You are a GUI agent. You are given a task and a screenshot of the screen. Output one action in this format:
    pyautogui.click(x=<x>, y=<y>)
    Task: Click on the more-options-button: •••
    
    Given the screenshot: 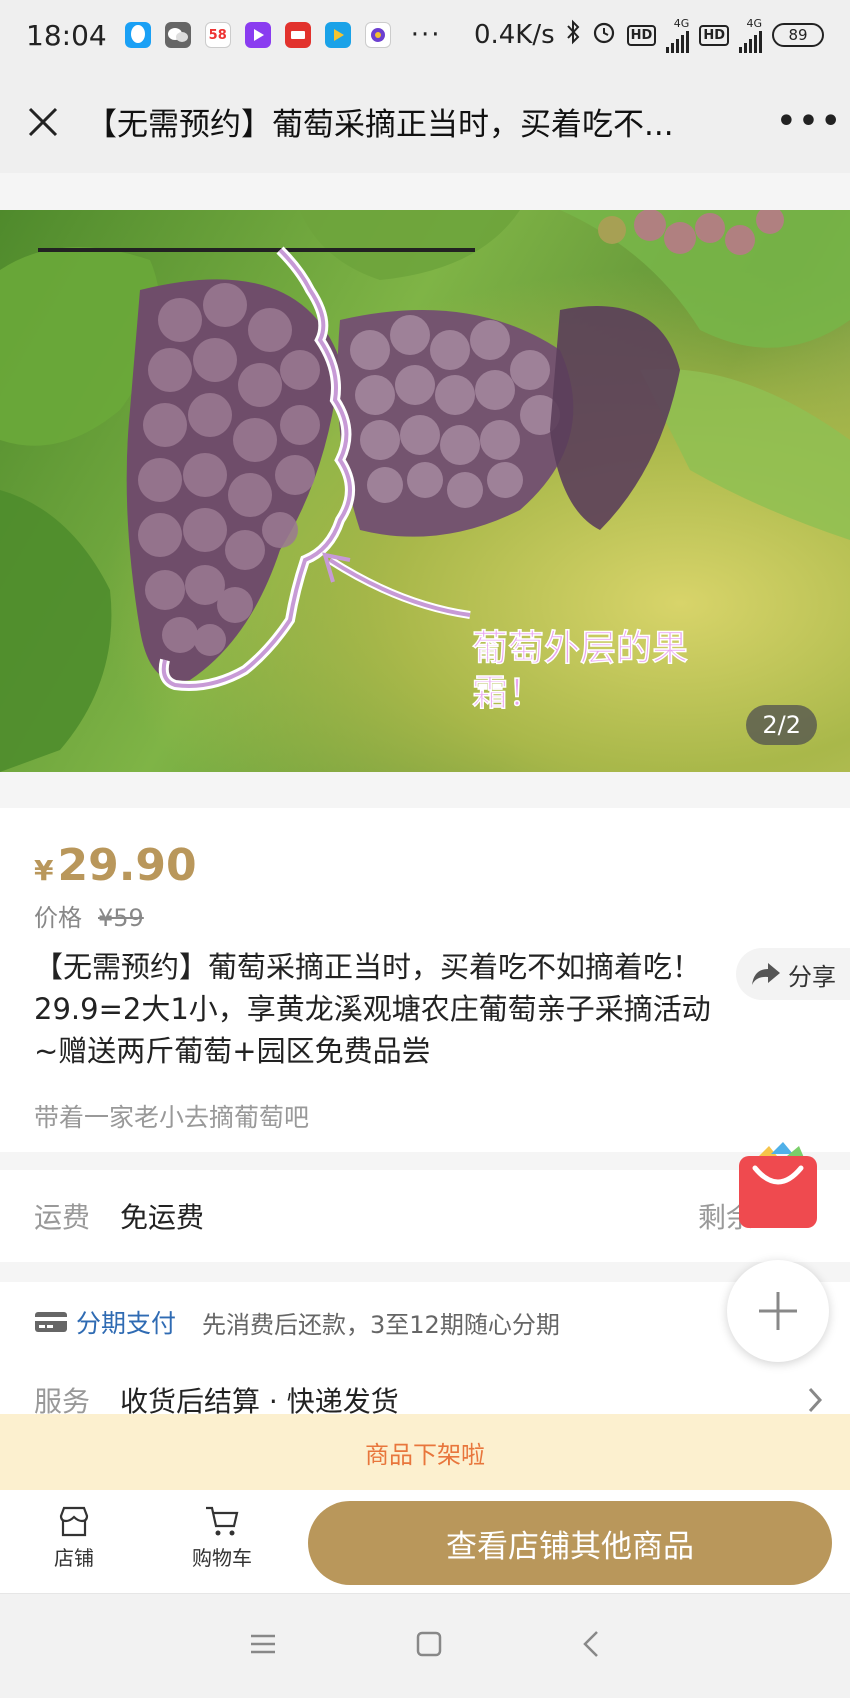 What is the action you would take?
    pyautogui.click(x=810, y=121)
    